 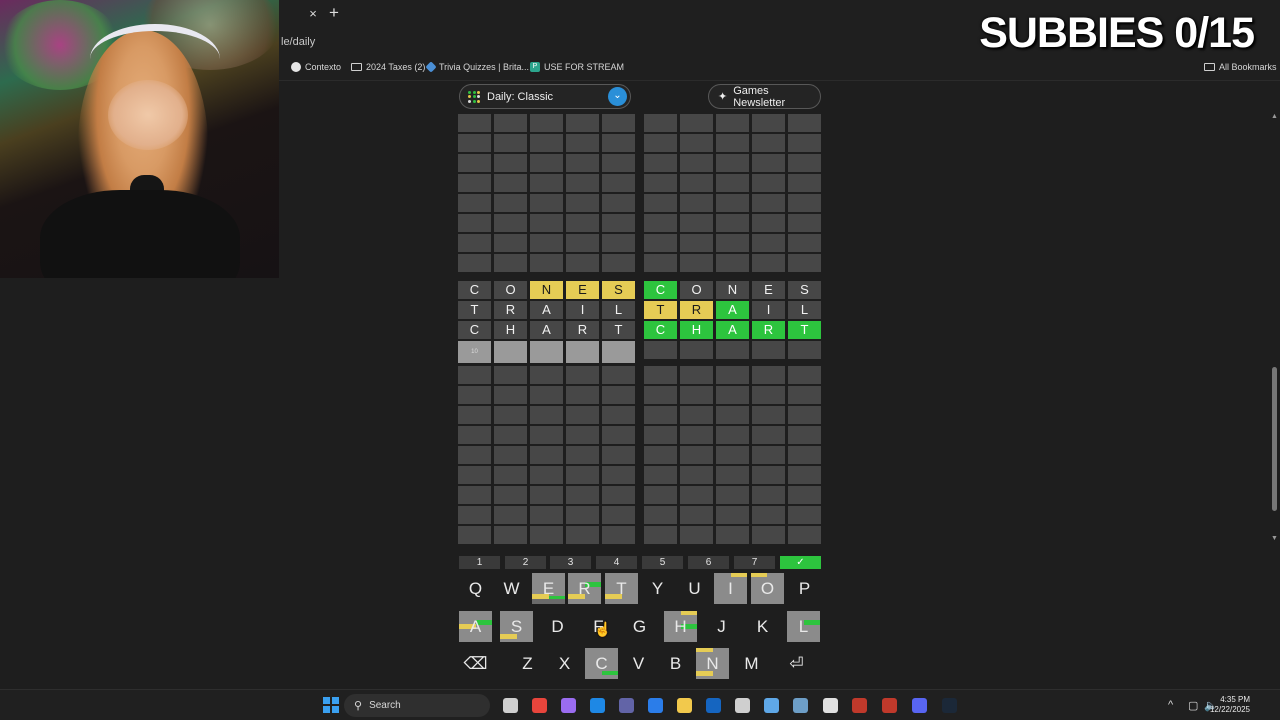 I want to click on key-l: L, so click(x=803, y=626).